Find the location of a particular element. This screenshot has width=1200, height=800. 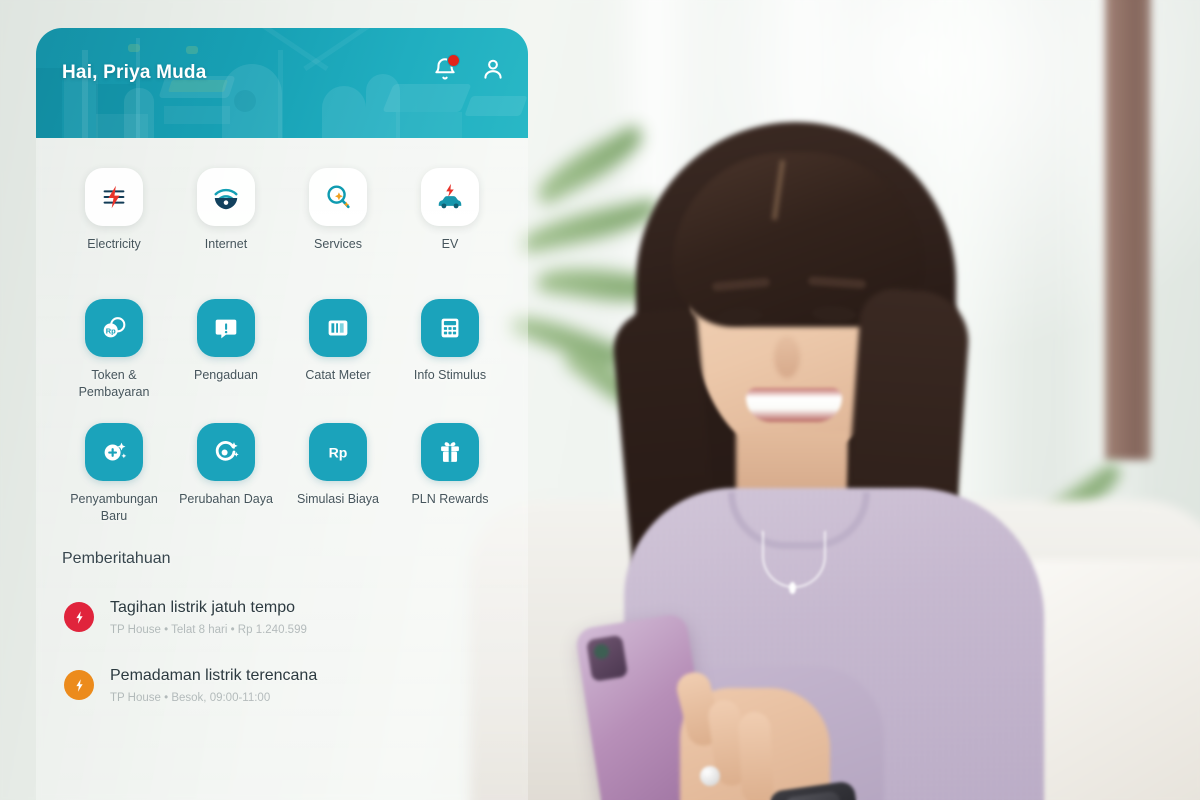

shortcut-catat-meter: Catat Meter is located at coordinates (338, 349).